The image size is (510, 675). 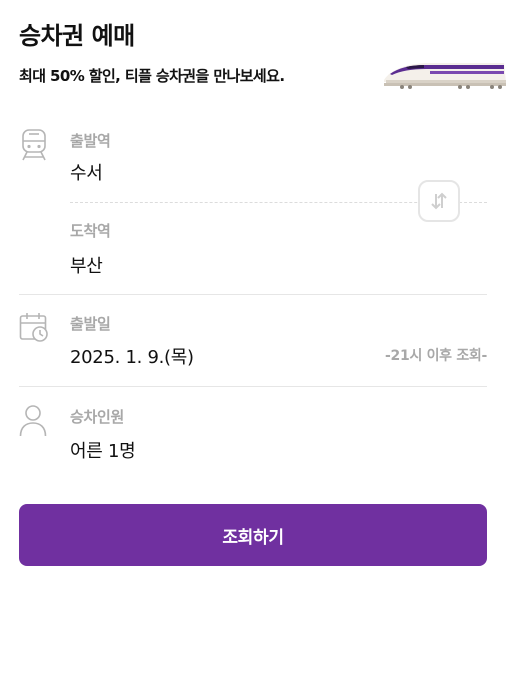 What do you see at coordinates (86, 173) in the screenshot?
I see `departure-value: 수서` at bounding box center [86, 173].